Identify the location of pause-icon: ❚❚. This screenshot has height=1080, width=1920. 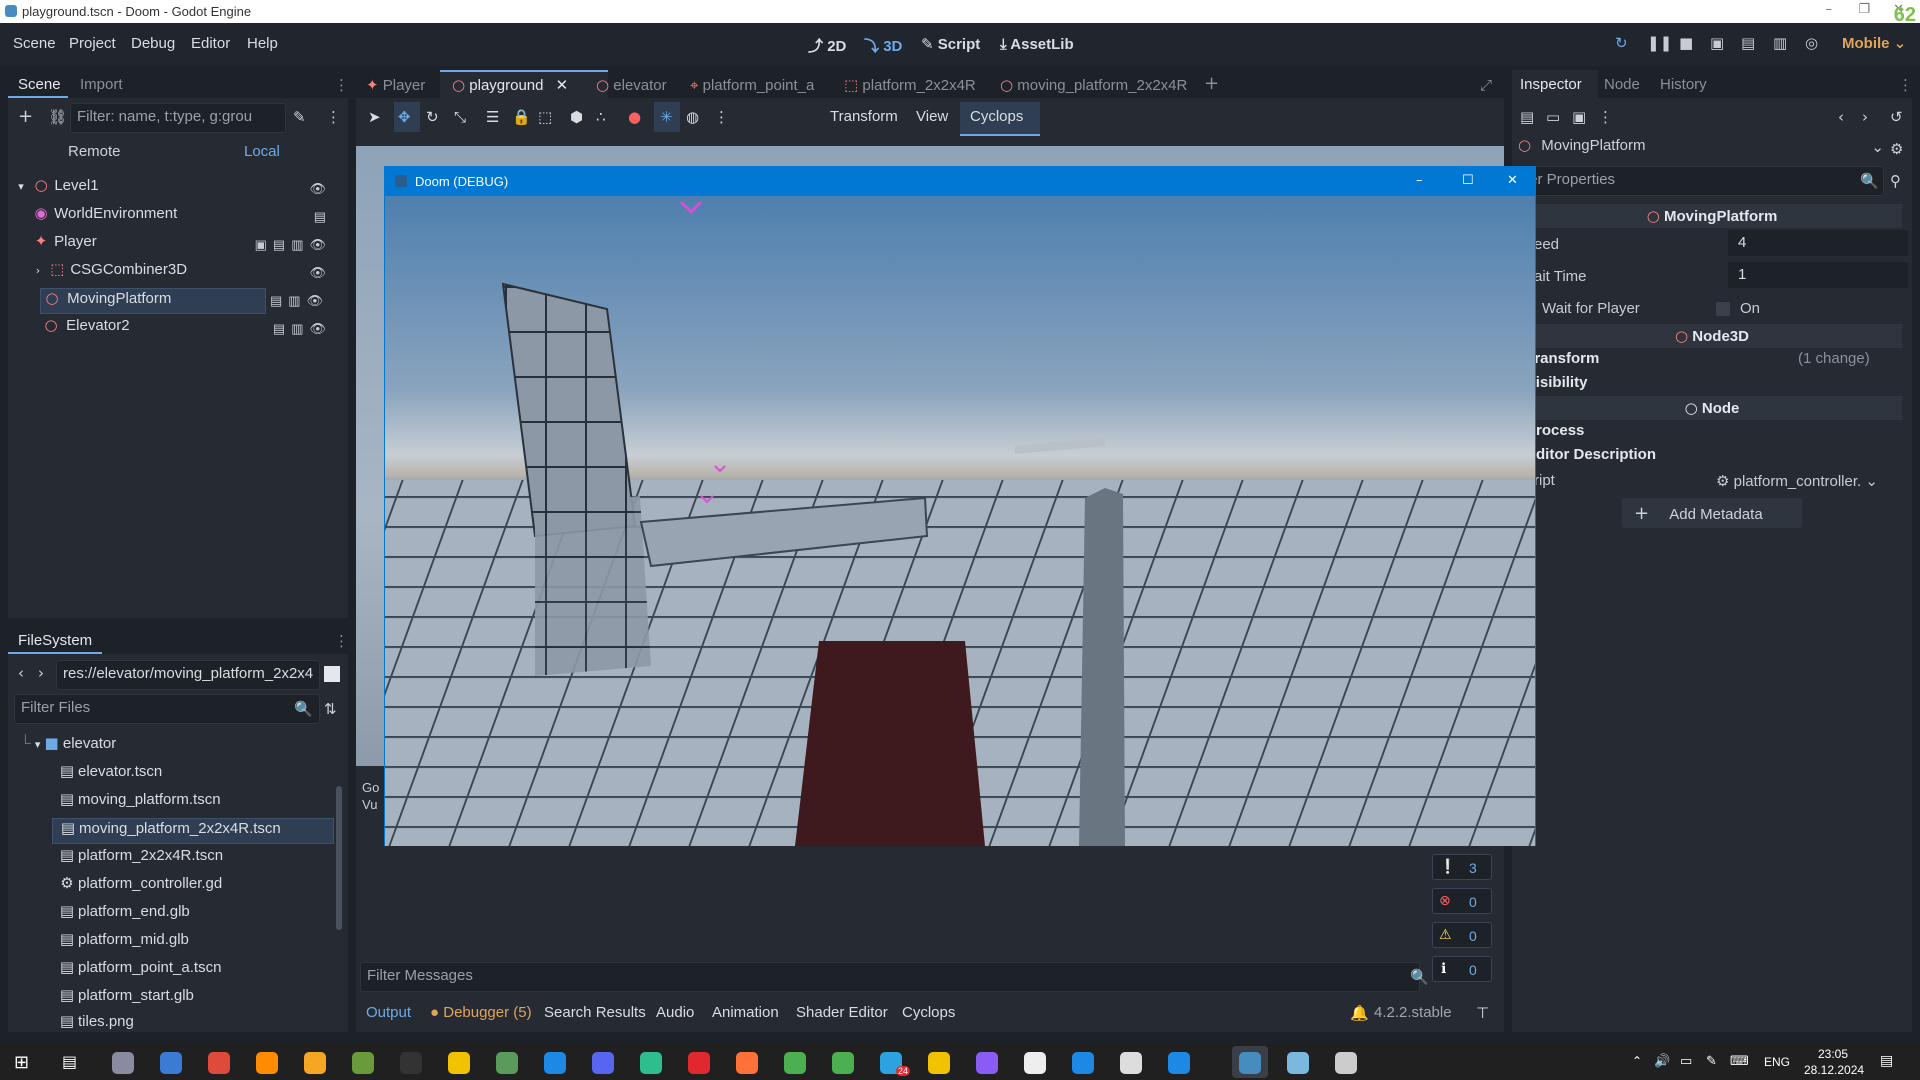
(1659, 43).